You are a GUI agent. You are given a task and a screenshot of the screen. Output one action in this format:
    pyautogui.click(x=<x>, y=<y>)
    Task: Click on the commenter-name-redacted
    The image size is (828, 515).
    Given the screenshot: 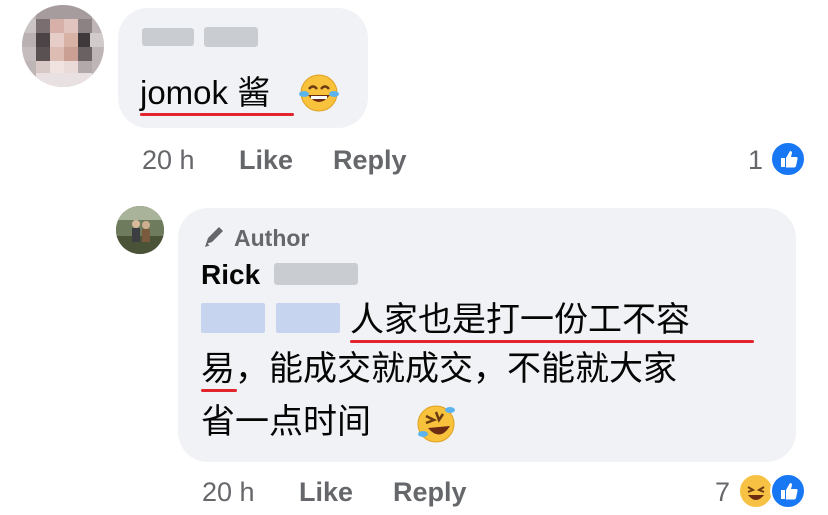 What is the action you would take?
    pyautogui.click(x=168, y=37)
    